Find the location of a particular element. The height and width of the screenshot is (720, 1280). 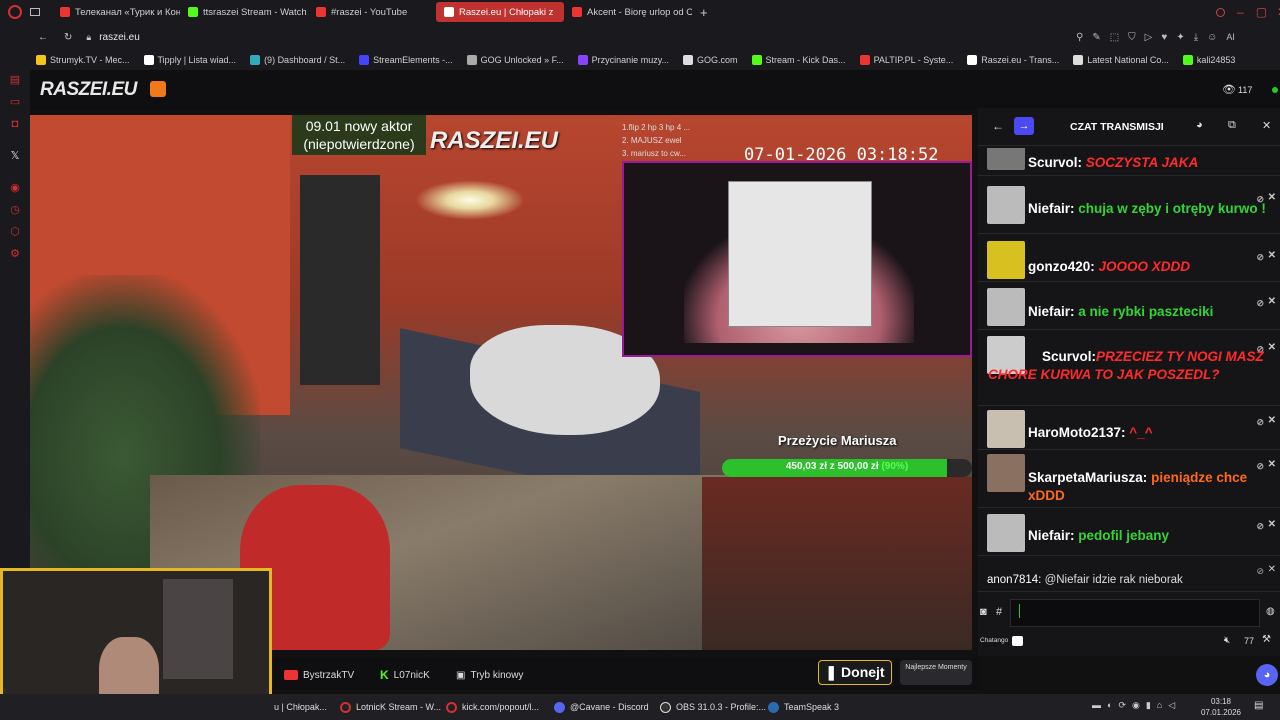

bookmark-7: GOG.com is located at coordinates (710, 60).